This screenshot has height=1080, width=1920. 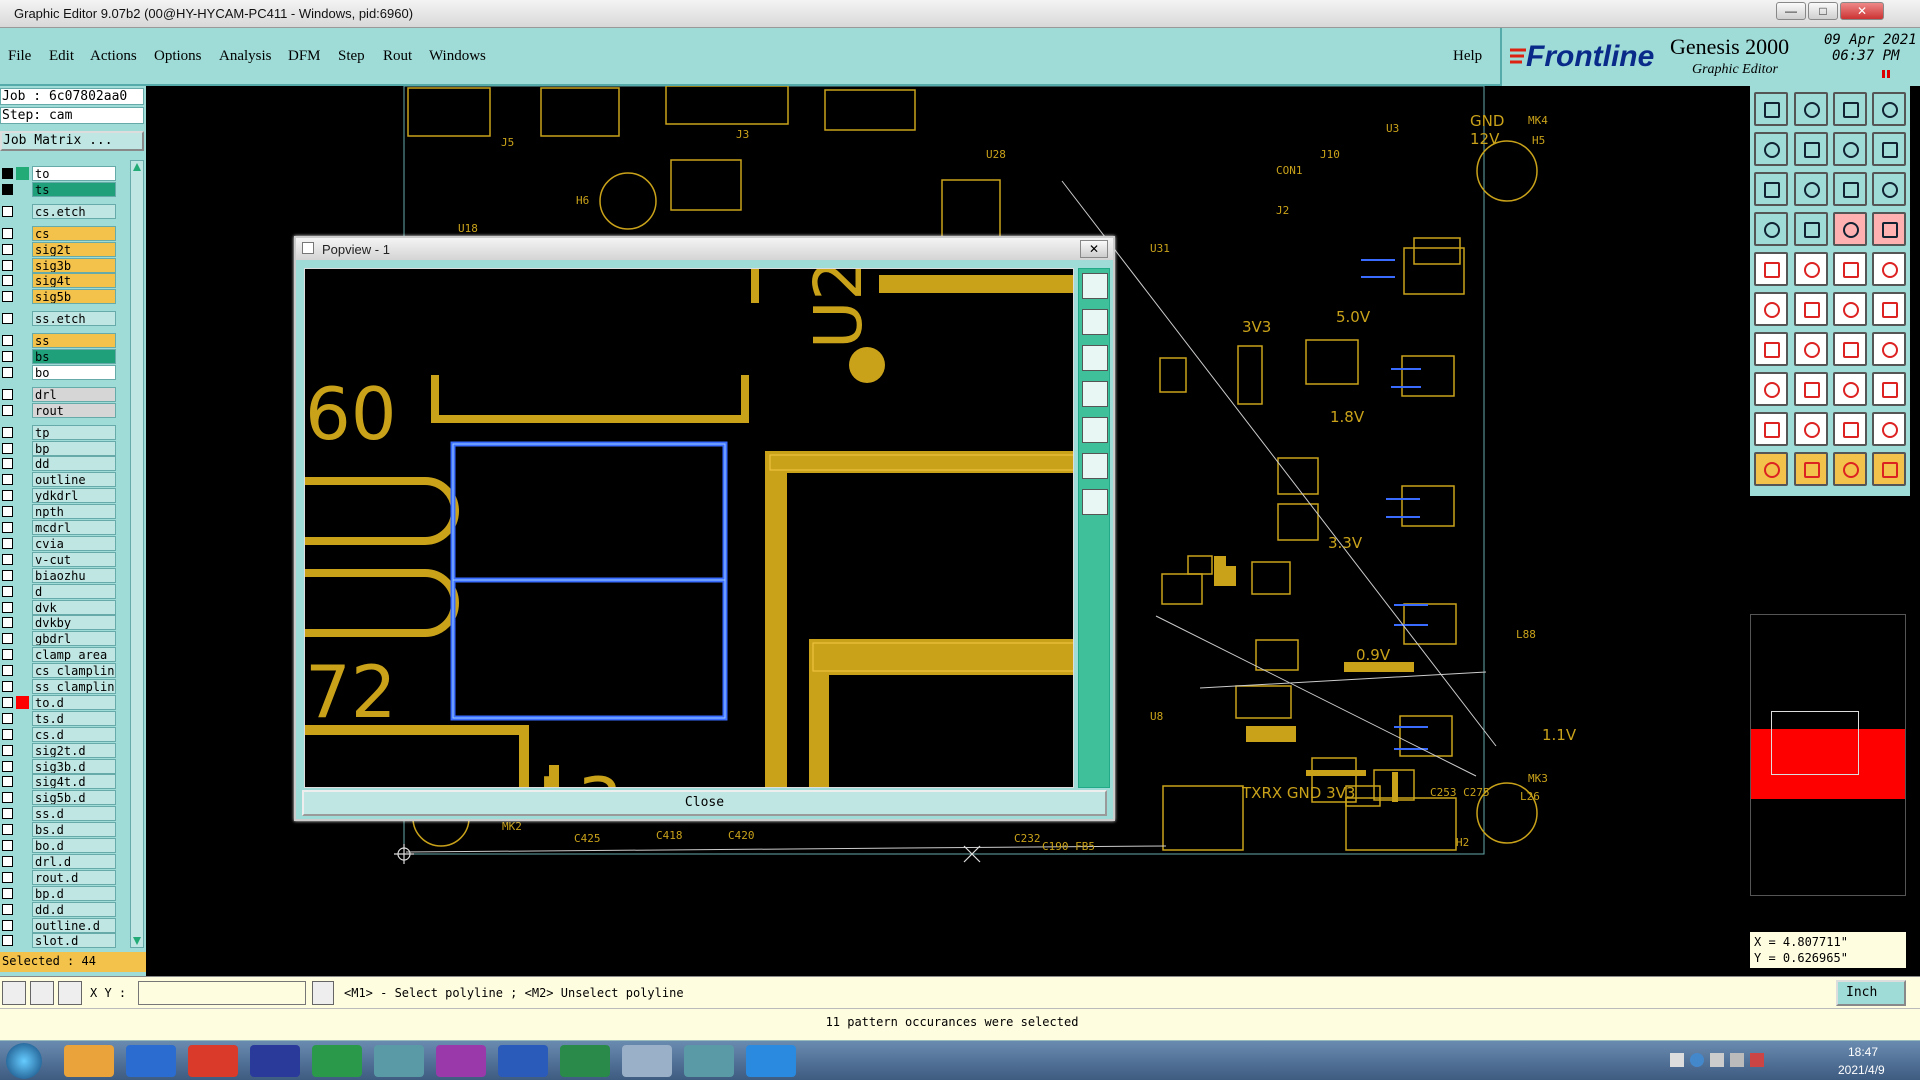 What do you see at coordinates (59, 249) in the screenshot?
I see `layer-row: sig2t` at bounding box center [59, 249].